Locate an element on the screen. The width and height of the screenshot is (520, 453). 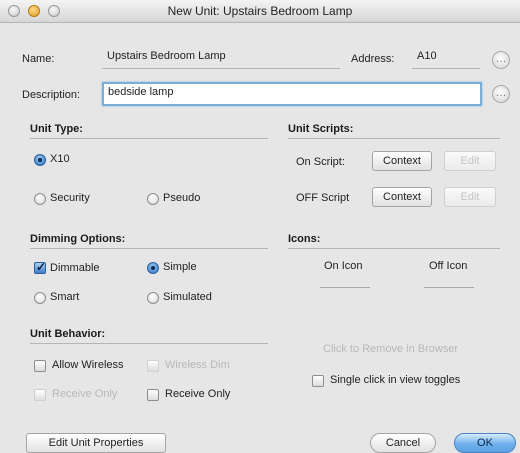
address-label: Address: is located at coordinates (373, 59).